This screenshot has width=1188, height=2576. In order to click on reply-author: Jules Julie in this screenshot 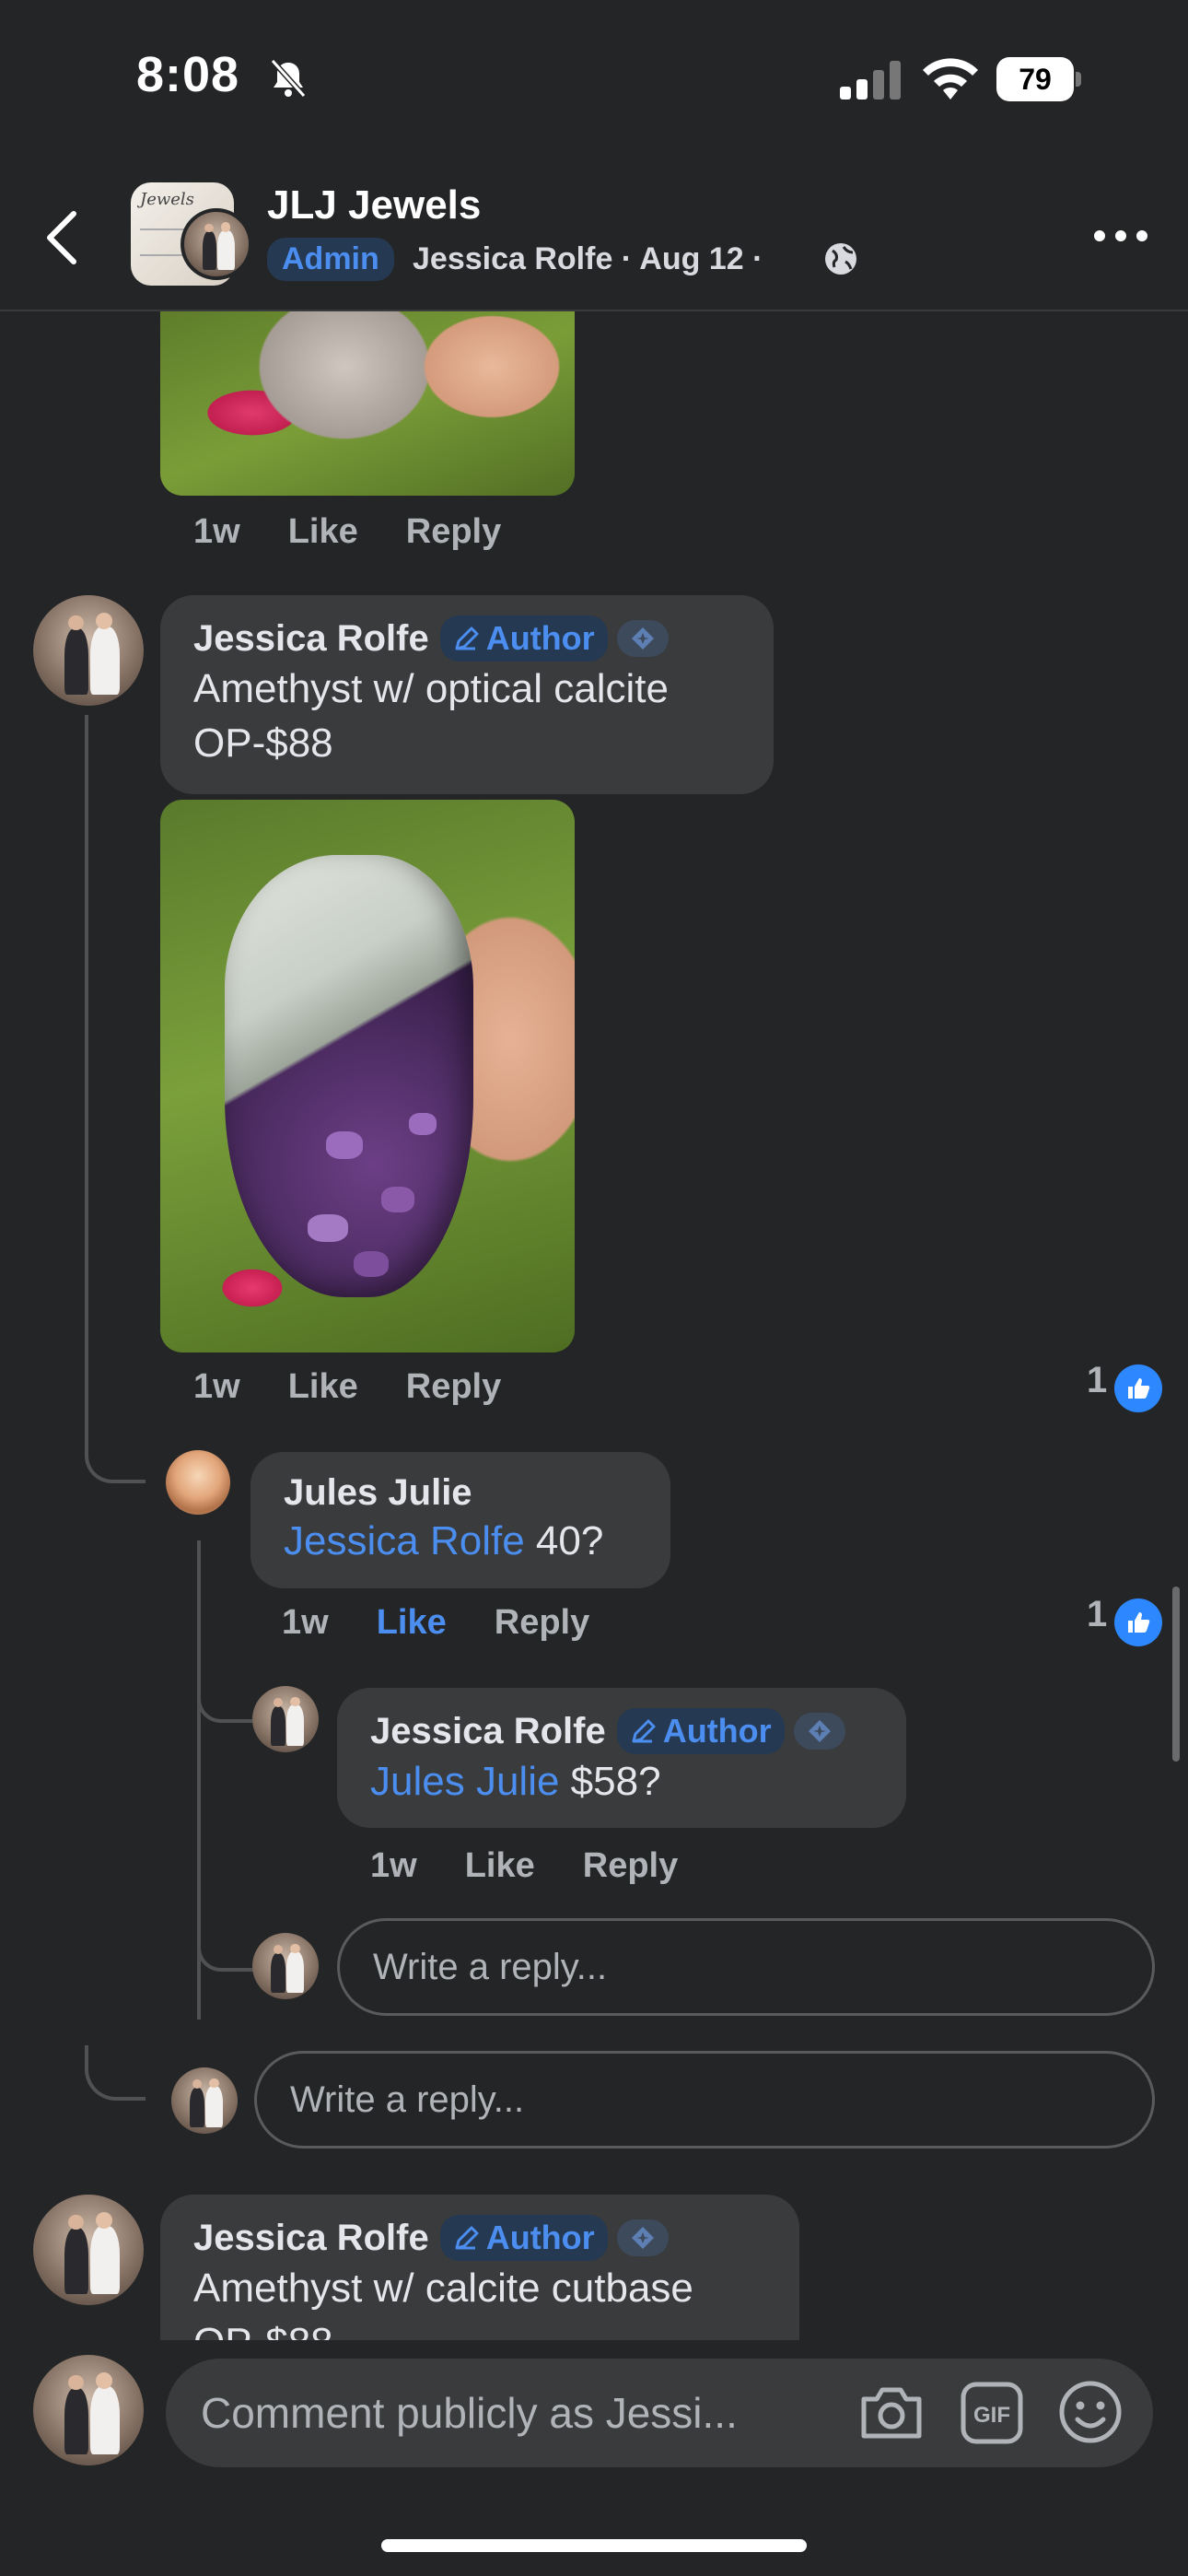, I will do `click(378, 1493)`.